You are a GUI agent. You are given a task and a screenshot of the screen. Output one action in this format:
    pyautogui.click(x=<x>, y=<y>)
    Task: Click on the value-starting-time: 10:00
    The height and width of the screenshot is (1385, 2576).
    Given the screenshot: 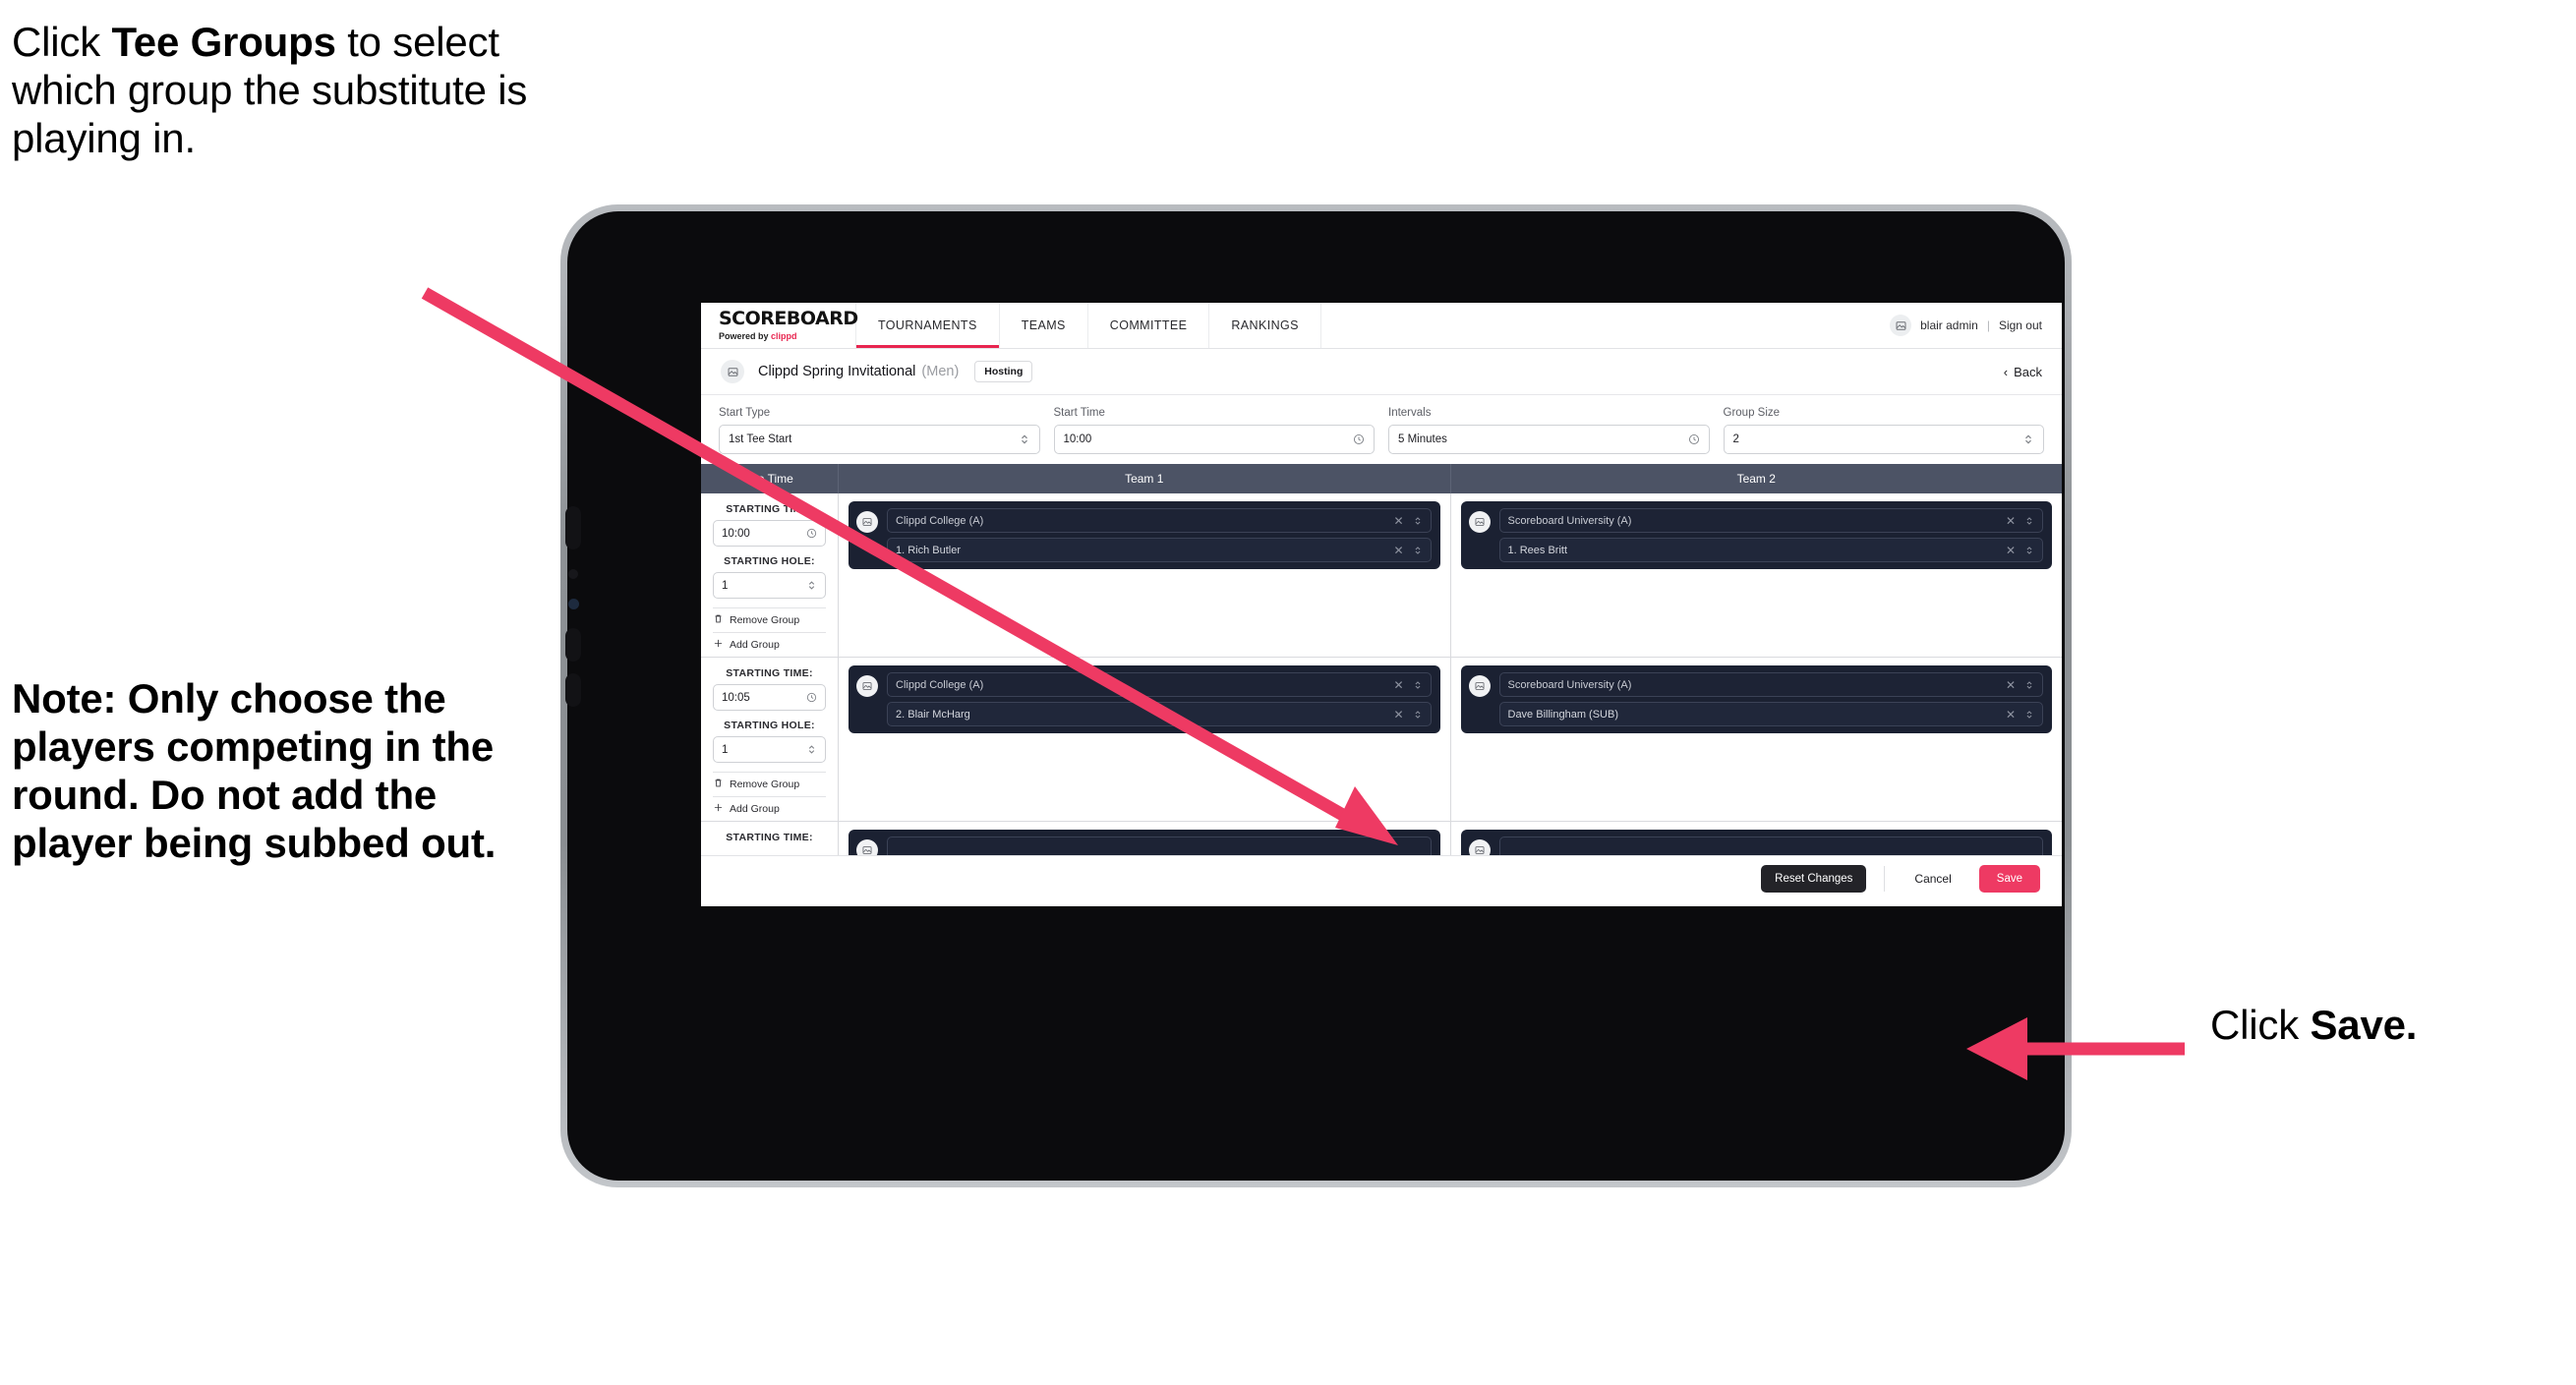 What is the action you would take?
    pyautogui.click(x=736, y=533)
    